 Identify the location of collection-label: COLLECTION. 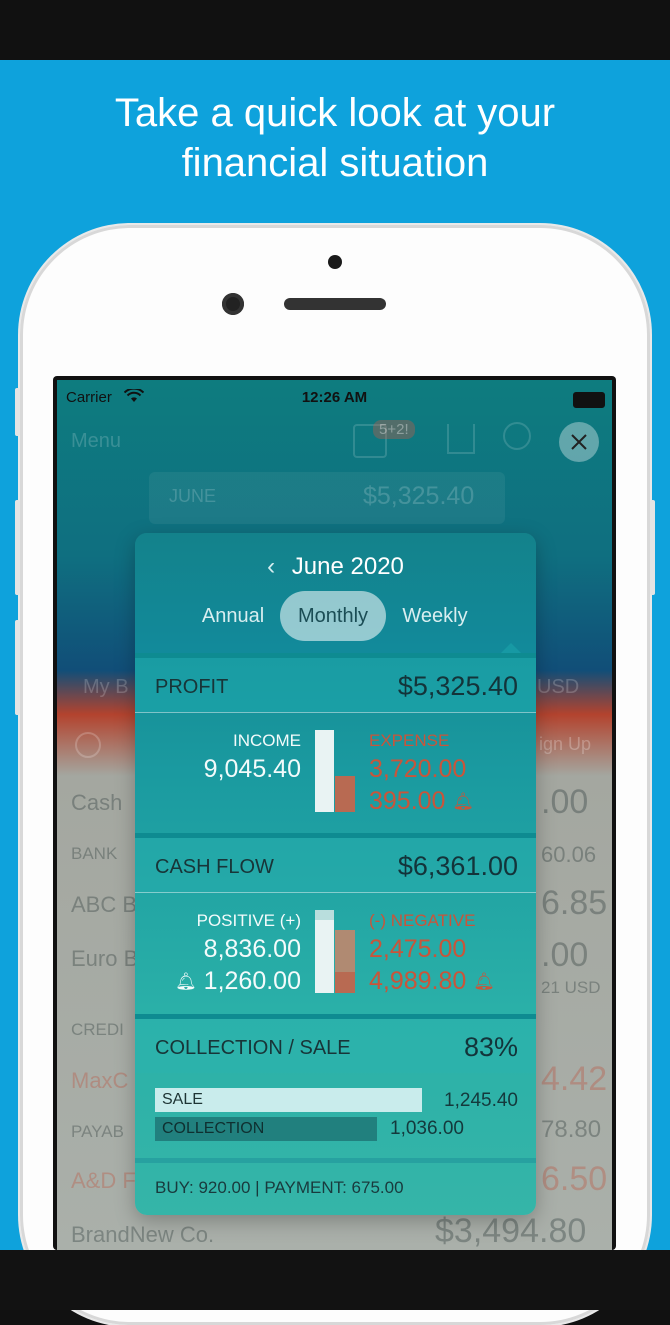
(213, 1128).